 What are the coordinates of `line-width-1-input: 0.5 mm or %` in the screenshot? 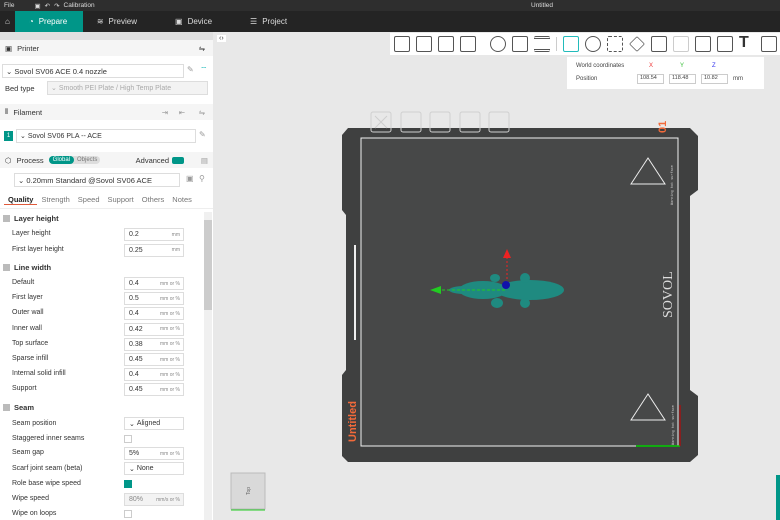 It's located at (154, 299).